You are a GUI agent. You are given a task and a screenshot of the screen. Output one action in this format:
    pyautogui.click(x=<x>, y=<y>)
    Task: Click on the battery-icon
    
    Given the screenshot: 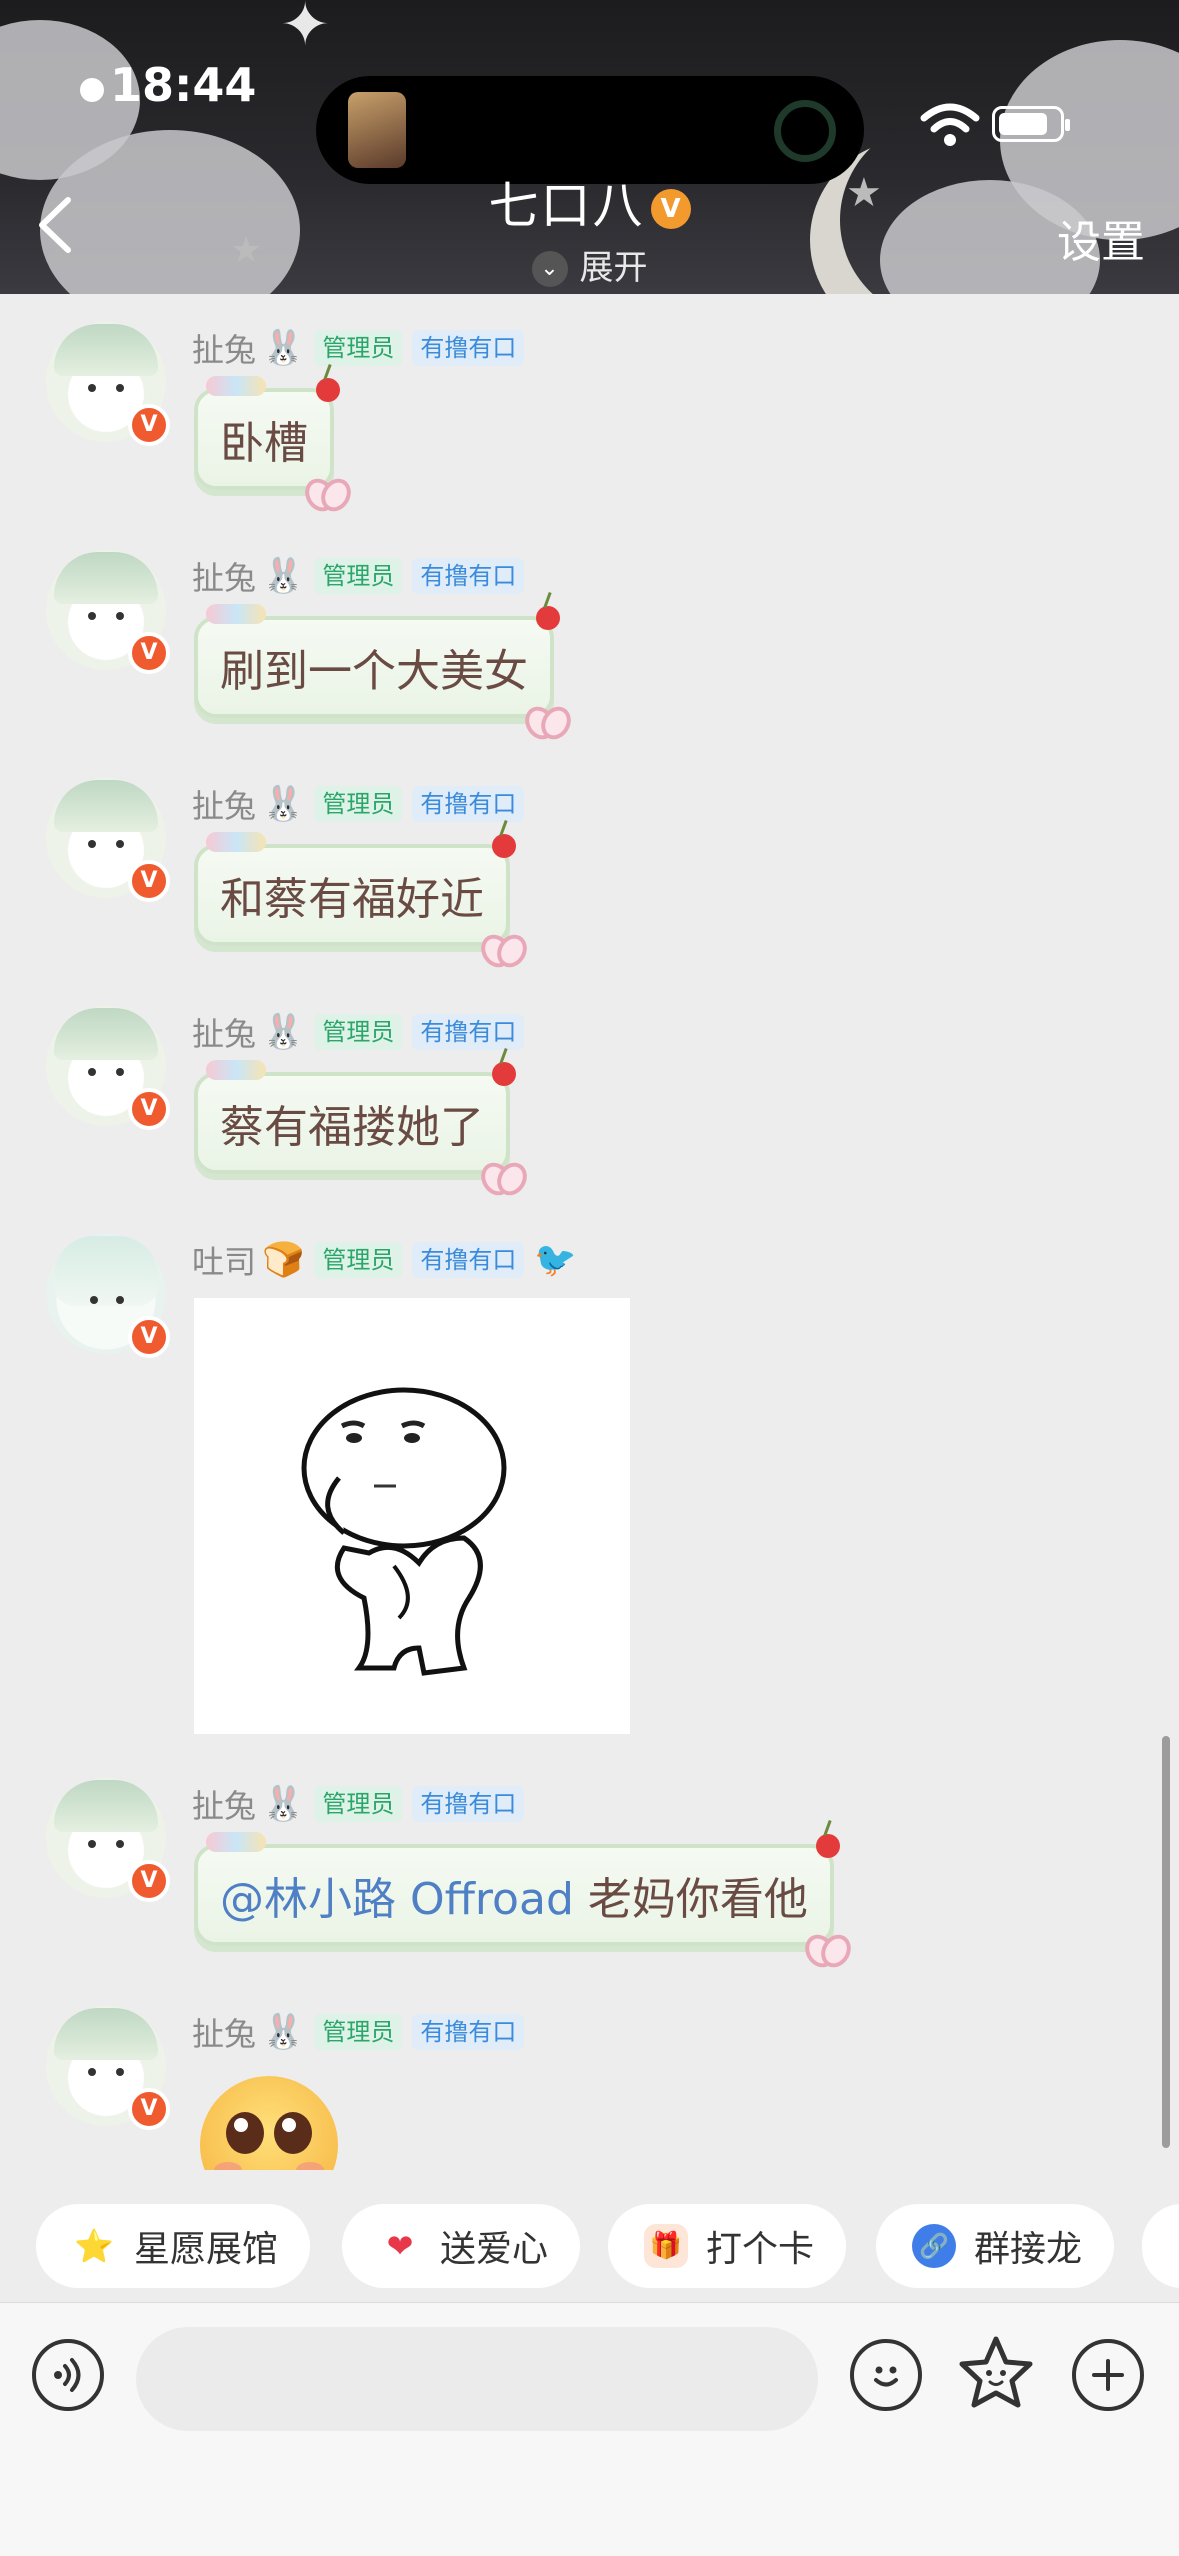 What is the action you would take?
    pyautogui.click(x=1031, y=124)
    